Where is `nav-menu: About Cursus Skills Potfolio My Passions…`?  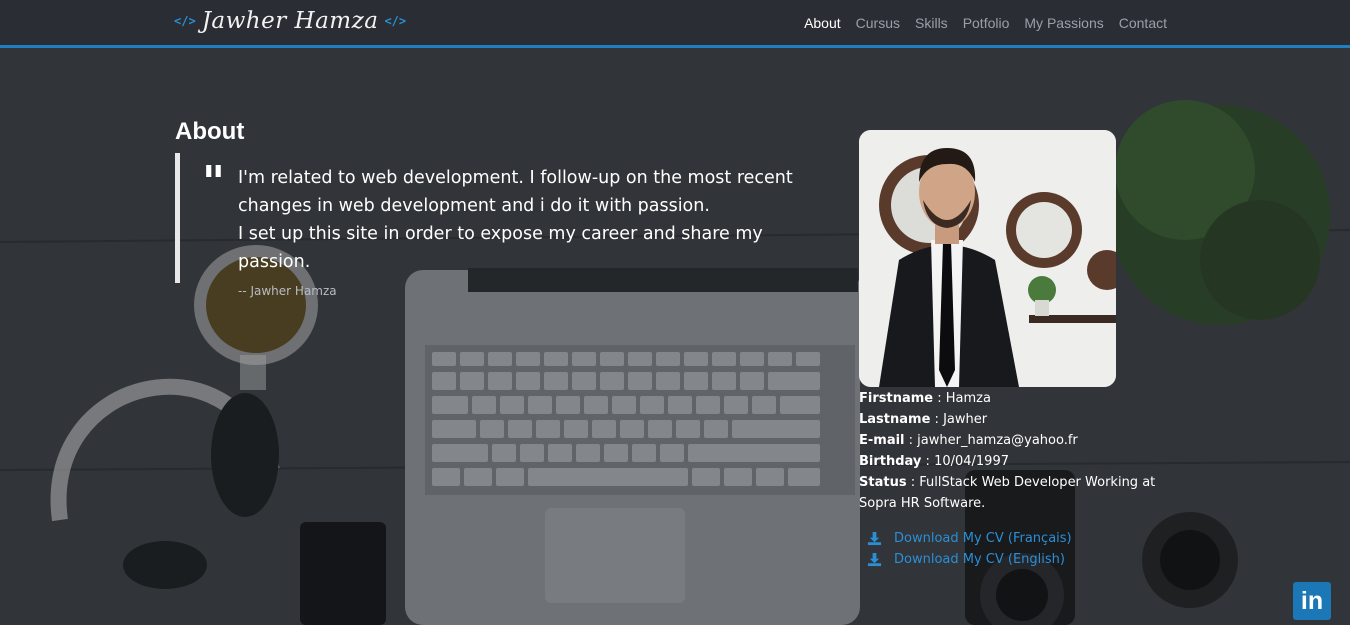 nav-menu: About Cursus Skills Potfolio My Passions… is located at coordinates (985, 23).